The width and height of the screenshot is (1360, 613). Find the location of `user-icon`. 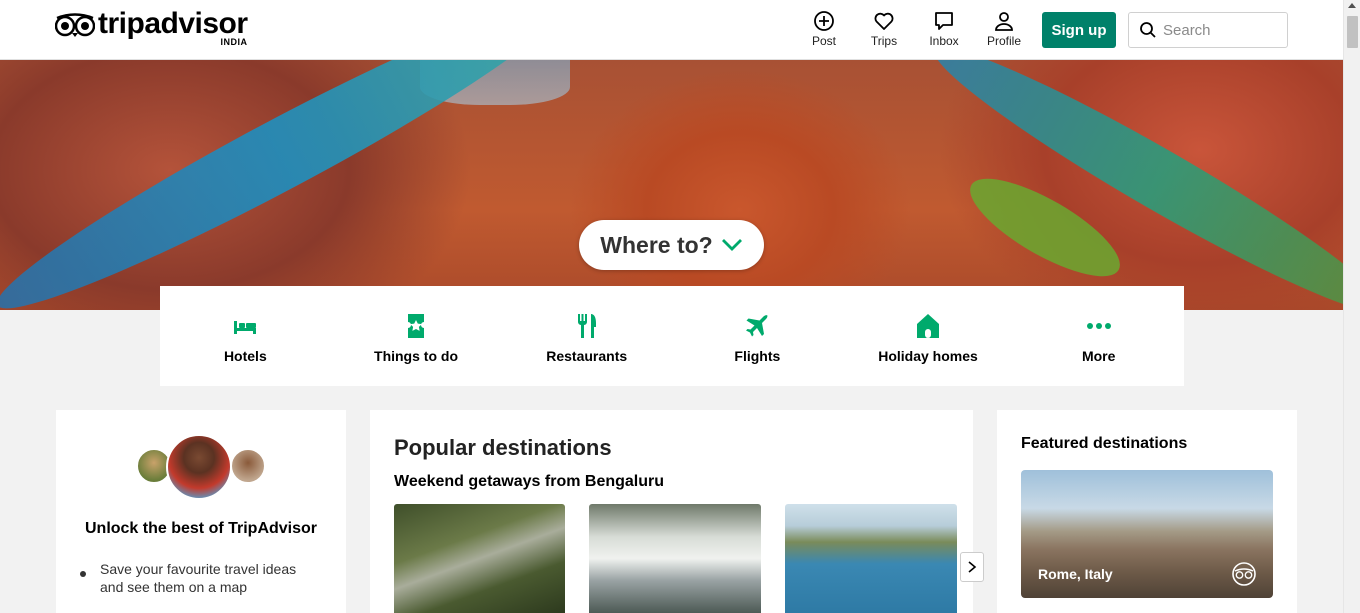

user-icon is located at coordinates (1004, 21).